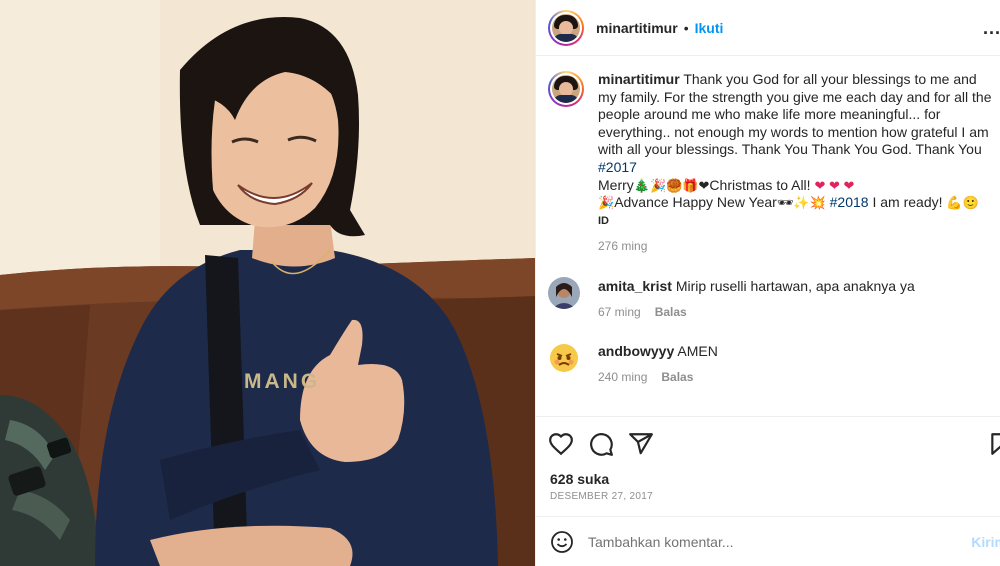  Describe the element at coordinates (962, 203) in the screenshot. I see `ready-emojis: 💪🙂` at that location.